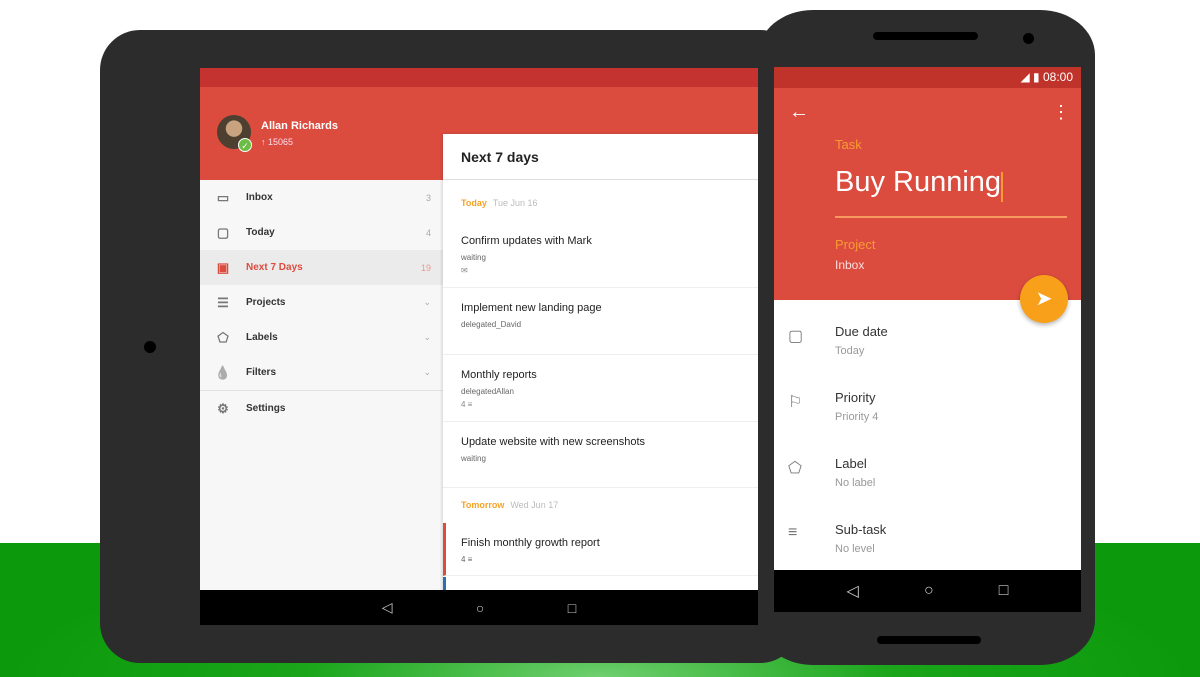  What do you see at coordinates (223, 408) in the screenshot?
I see `gear-icon: ⚙` at bounding box center [223, 408].